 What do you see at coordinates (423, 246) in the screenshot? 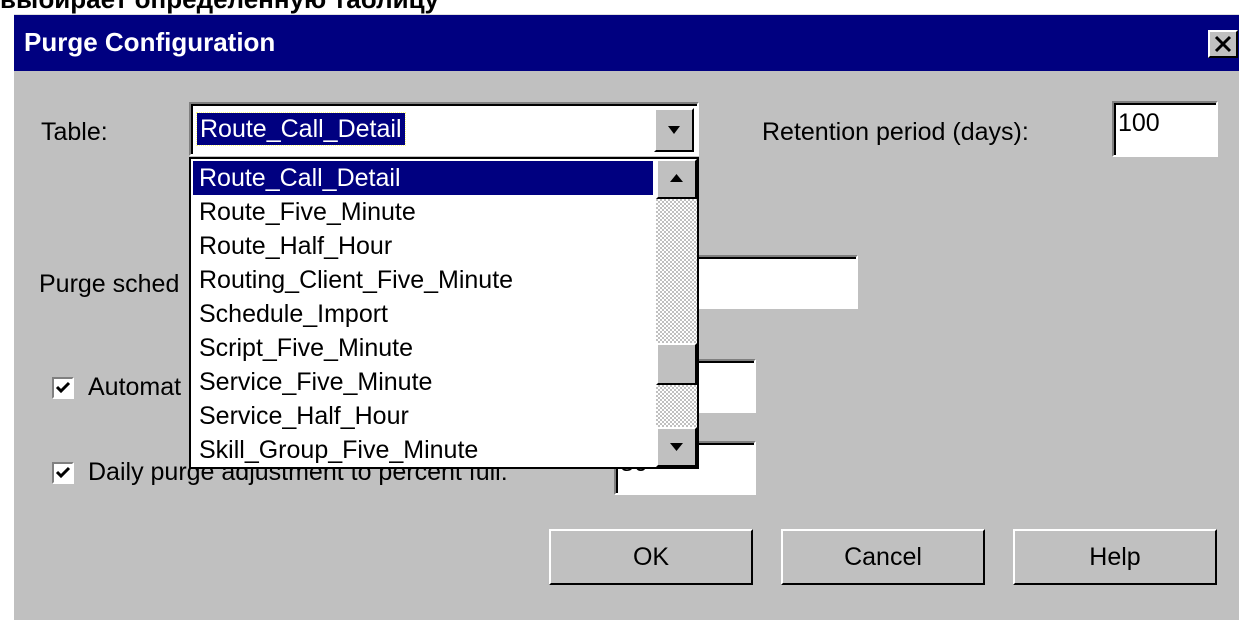
I see `dropdown-option: Route_Half_Hour` at bounding box center [423, 246].